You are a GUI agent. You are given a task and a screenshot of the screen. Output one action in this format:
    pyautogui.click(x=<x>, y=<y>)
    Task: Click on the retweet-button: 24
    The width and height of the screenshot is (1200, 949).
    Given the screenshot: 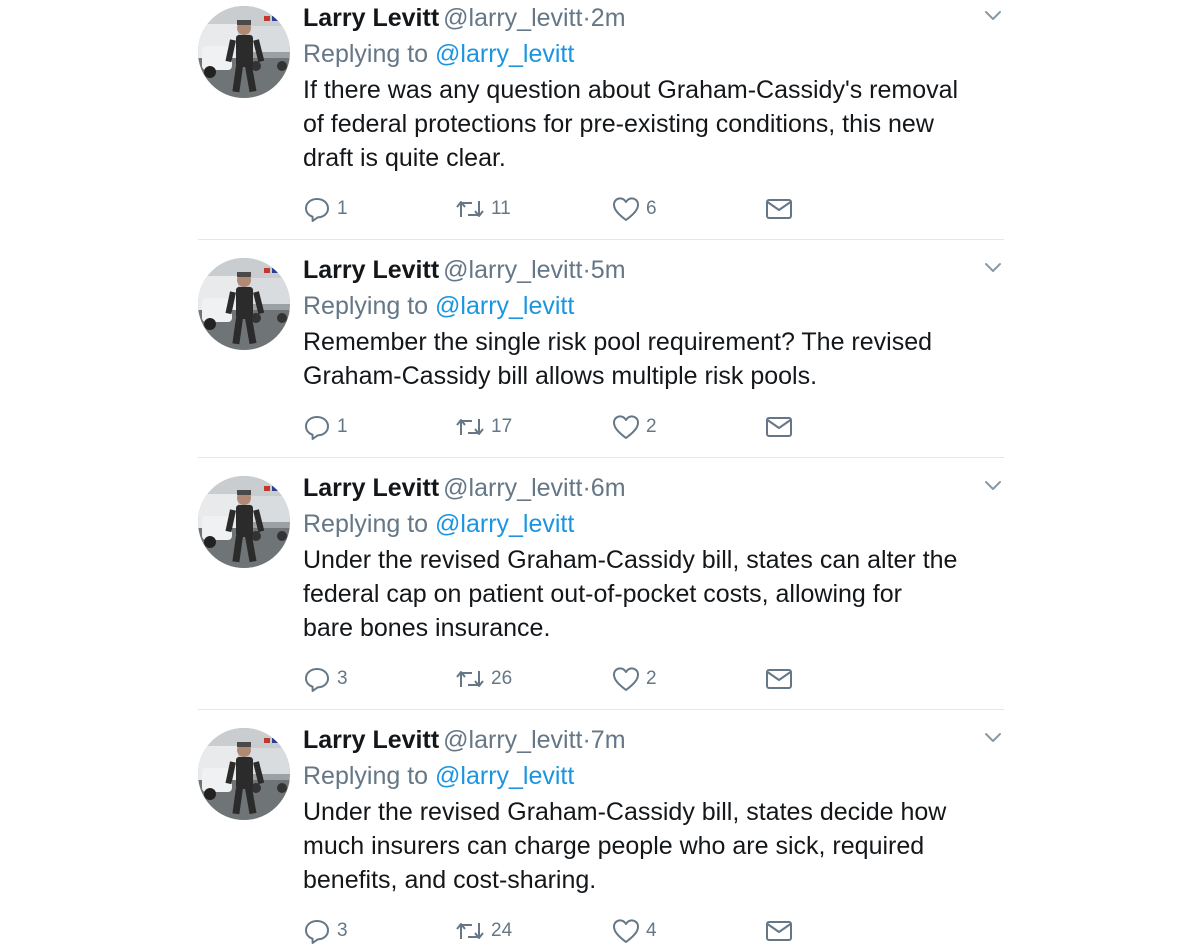 What is the action you would take?
    pyautogui.click(x=483, y=931)
    